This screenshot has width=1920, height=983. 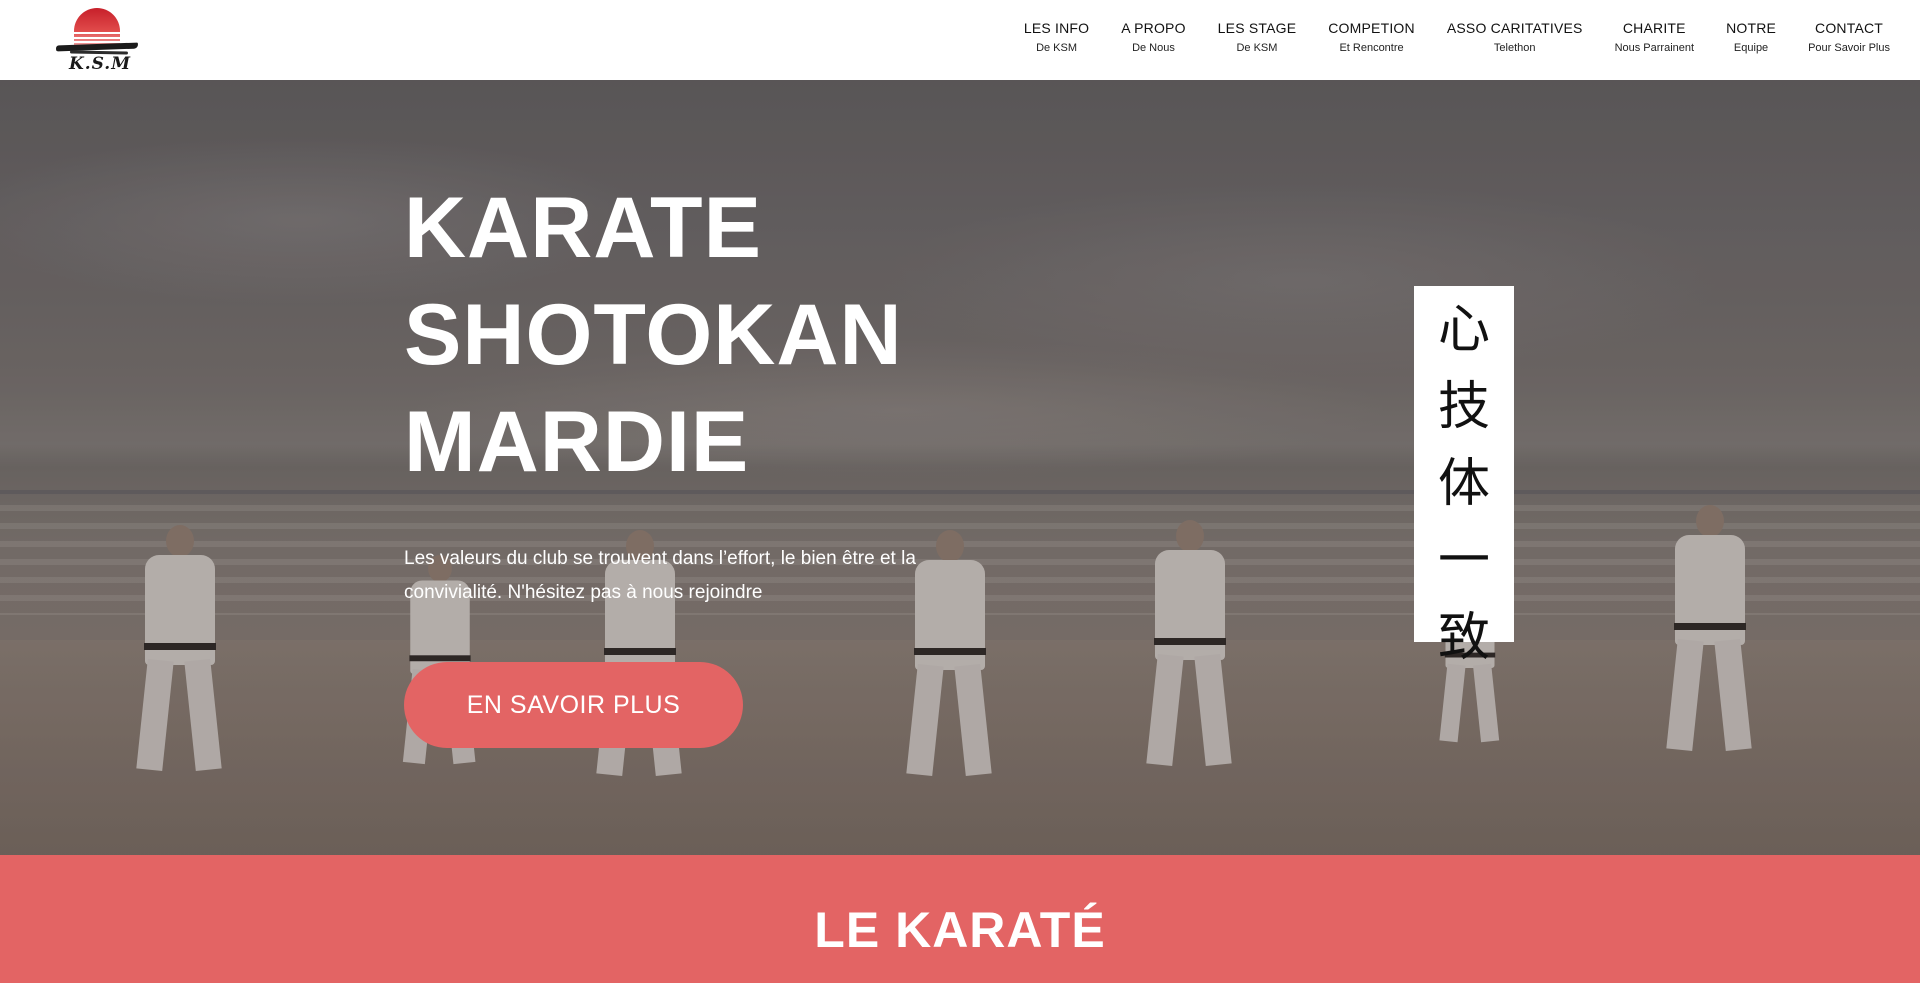 What do you see at coordinates (583, 228) in the screenshot?
I see `hero-title-line: KARATE` at bounding box center [583, 228].